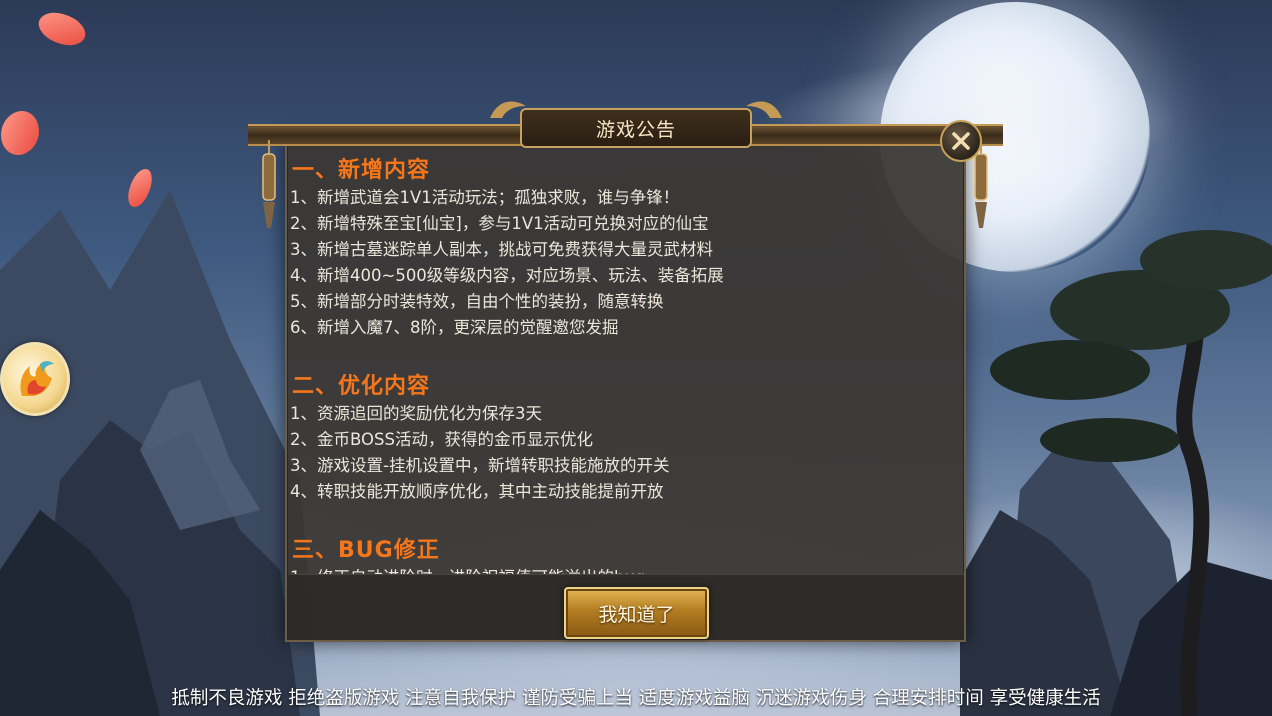 The width and height of the screenshot is (1272, 716). Describe the element at coordinates (485, 197) in the screenshot. I see `list-item: 1、新增武道会1V1活动玩法；孤独求败，谁与争锋！` at that location.